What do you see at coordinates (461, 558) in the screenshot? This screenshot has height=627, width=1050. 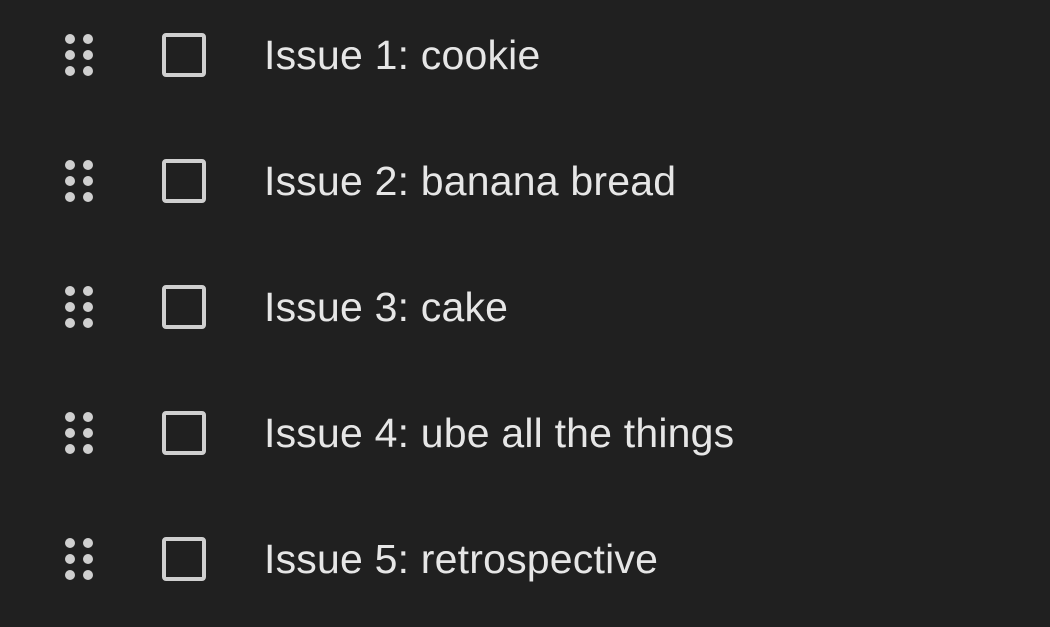 I see `issue-label: Issue 5: retrospective` at bounding box center [461, 558].